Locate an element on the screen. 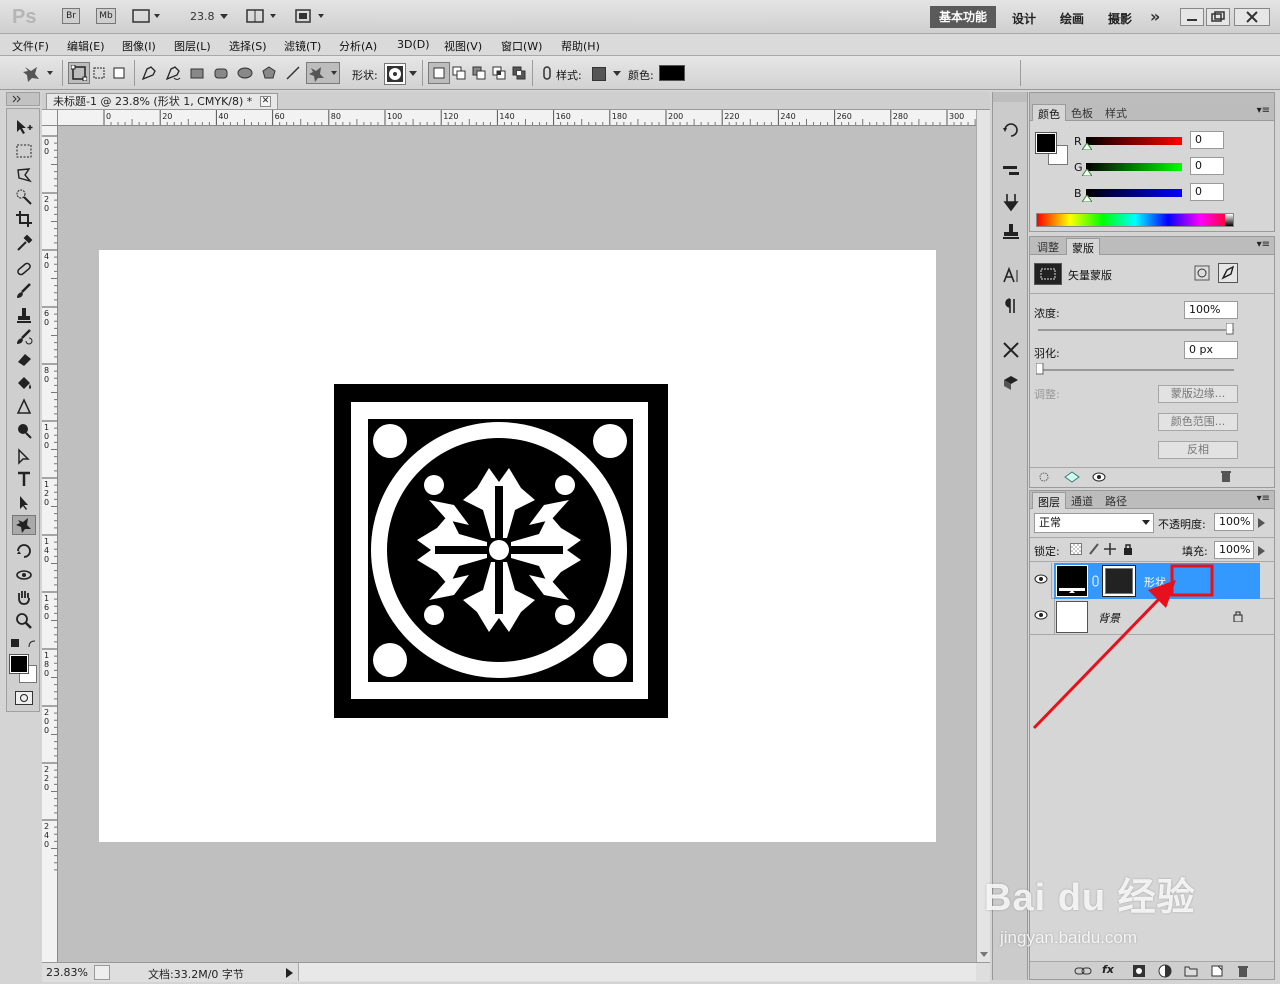 The width and height of the screenshot is (1280, 984). menu-3d: 3D(D) is located at coordinates (413, 44).